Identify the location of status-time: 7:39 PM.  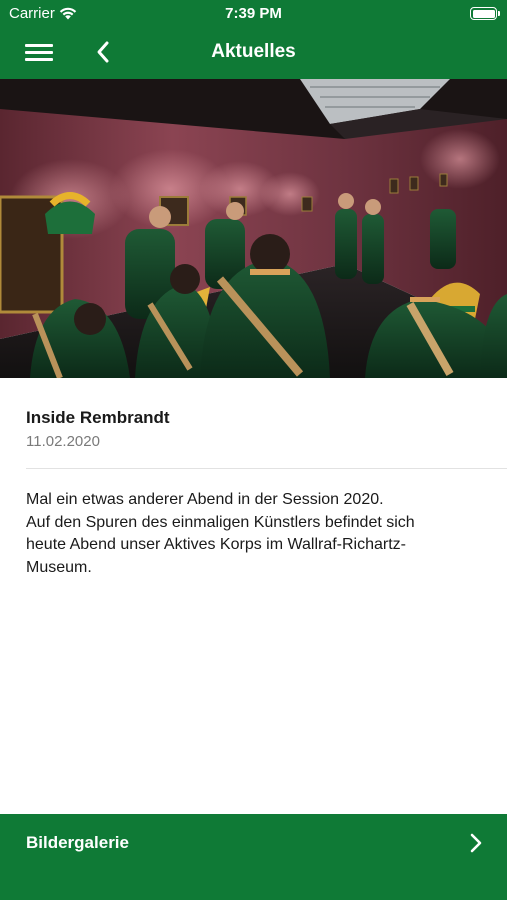
(253, 13).